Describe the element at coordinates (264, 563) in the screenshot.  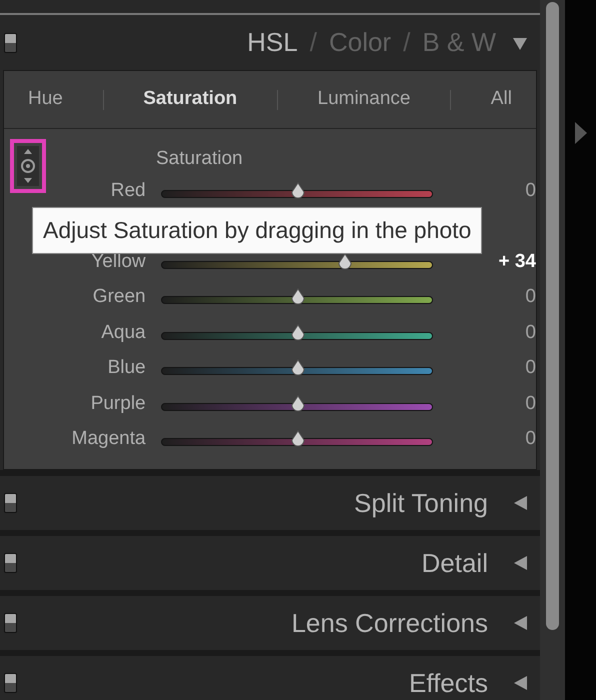
I see `section-title: Detail` at that location.